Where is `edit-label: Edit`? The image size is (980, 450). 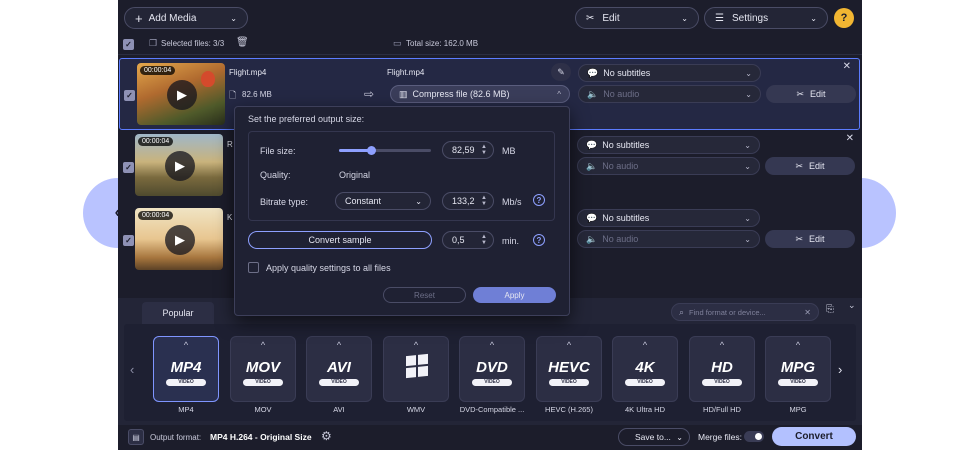
edit-label: Edit is located at coordinates (817, 239).